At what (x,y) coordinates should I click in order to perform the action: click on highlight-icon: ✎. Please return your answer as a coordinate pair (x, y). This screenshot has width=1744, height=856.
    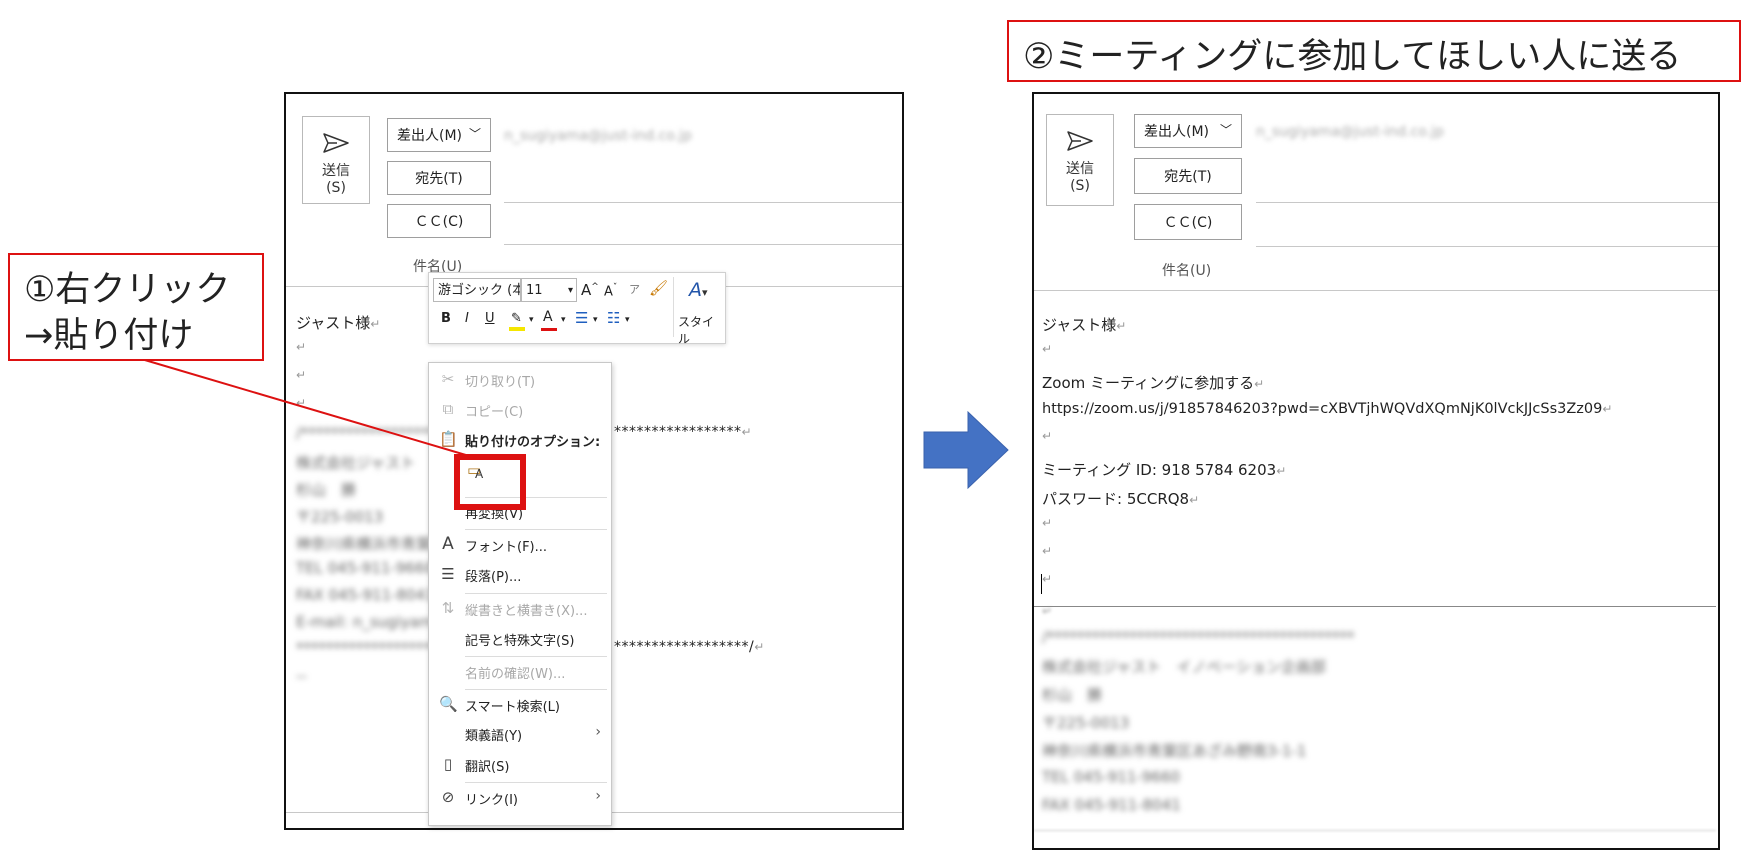
    Looking at the image, I should click on (517, 321).